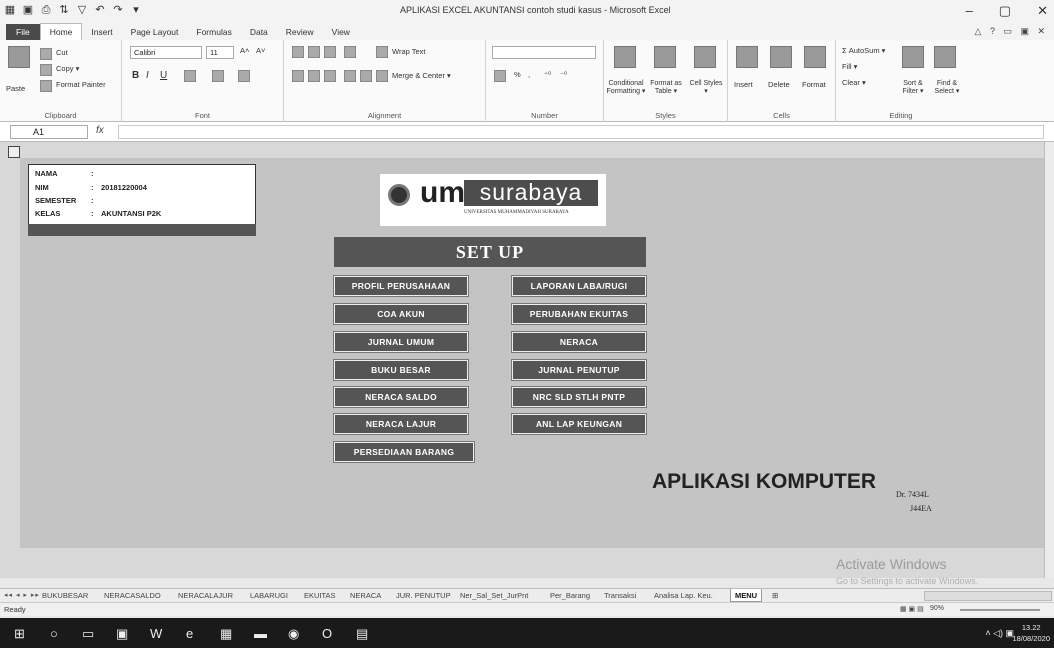  What do you see at coordinates (579, 286) in the screenshot?
I see `menu-laporan-laba-rugi-button: LAPORAN LABA/RUGI` at bounding box center [579, 286].